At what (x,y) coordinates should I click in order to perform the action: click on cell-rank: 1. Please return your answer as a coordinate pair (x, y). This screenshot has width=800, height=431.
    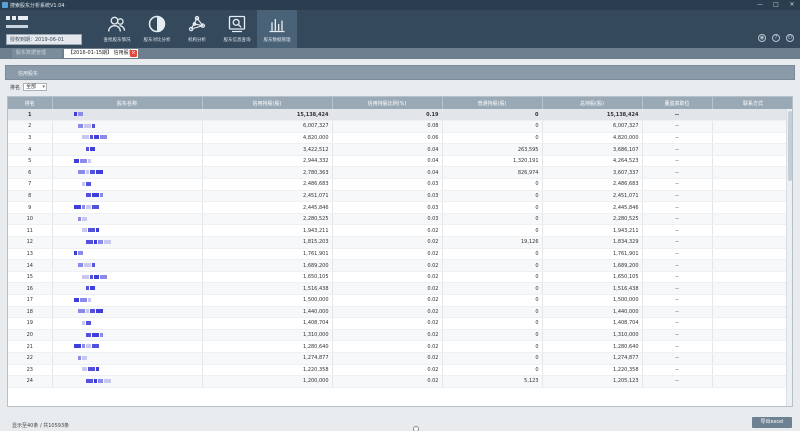
    Looking at the image, I should click on (30, 115).